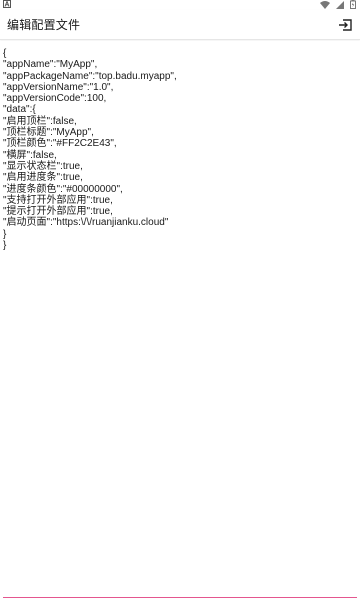 This screenshot has width=360, height=600. Describe the element at coordinates (58, 87) in the screenshot. I see `editor-line: "appVersionName":"1.0",` at that location.